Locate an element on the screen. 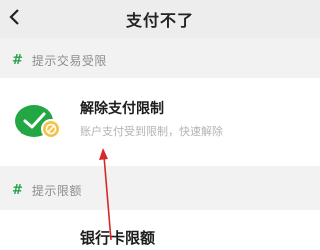  item-title: 银行卡限额 is located at coordinates (118, 238).